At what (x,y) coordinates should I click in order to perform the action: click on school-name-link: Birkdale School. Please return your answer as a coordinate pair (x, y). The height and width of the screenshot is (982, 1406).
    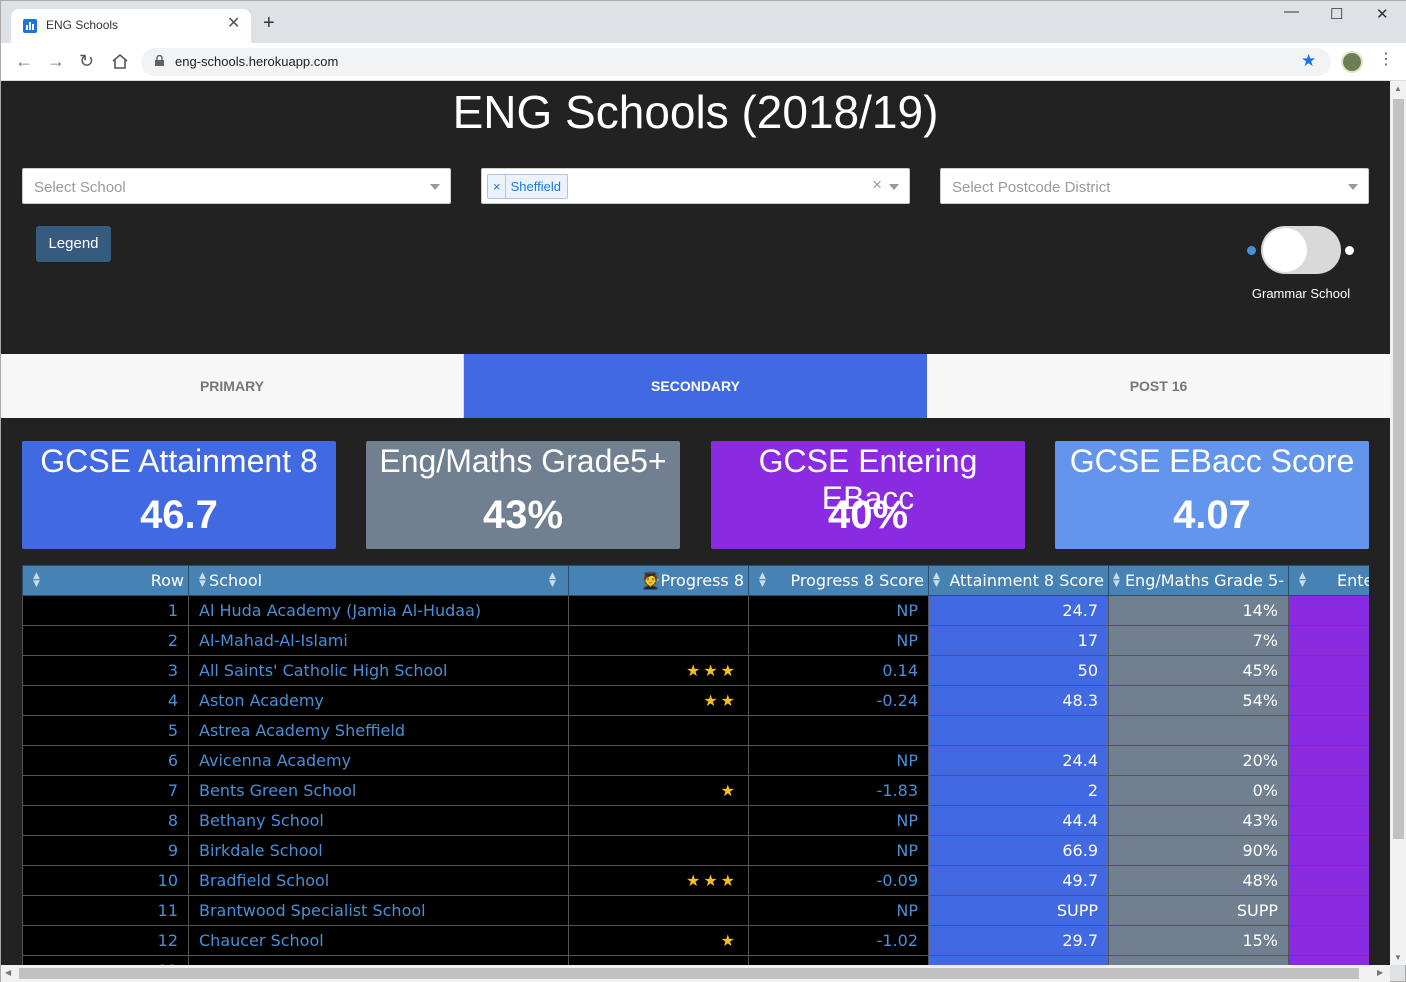
    Looking at the image, I should click on (378, 850).